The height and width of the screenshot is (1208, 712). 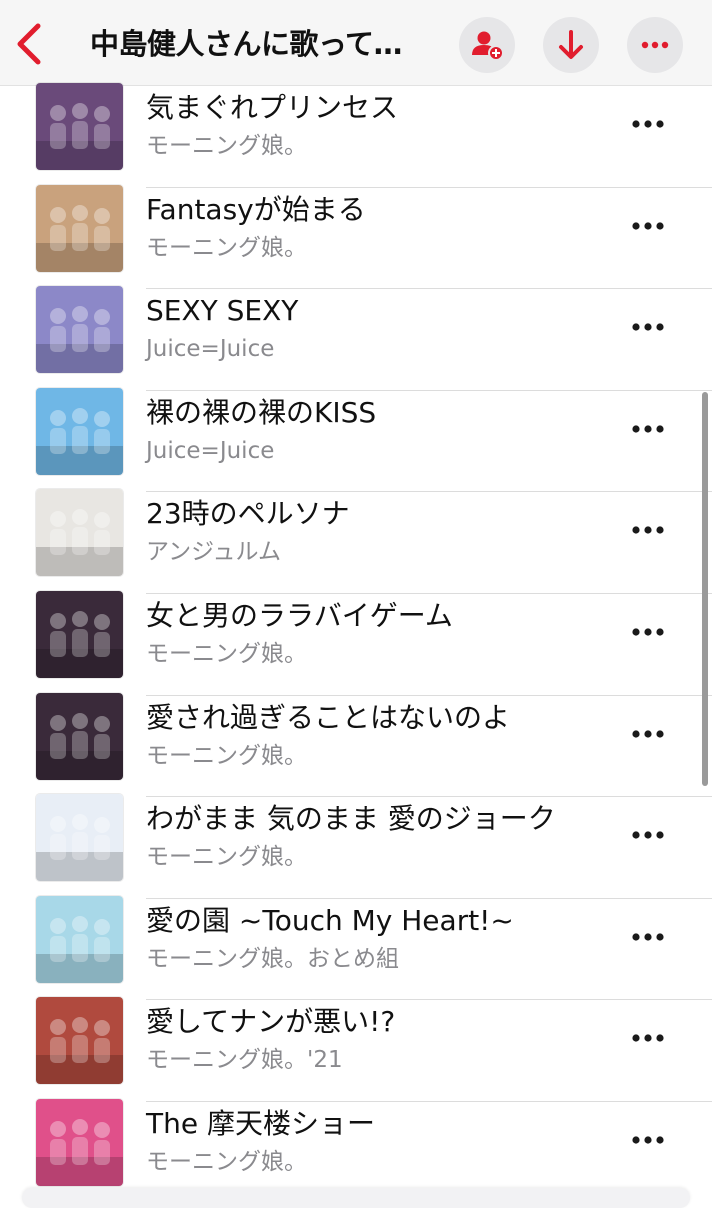 What do you see at coordinates (272, 958) in the screenshot?
I see `song-artist: モーニング娘。おとめ組` at bounding box center [272, 958].